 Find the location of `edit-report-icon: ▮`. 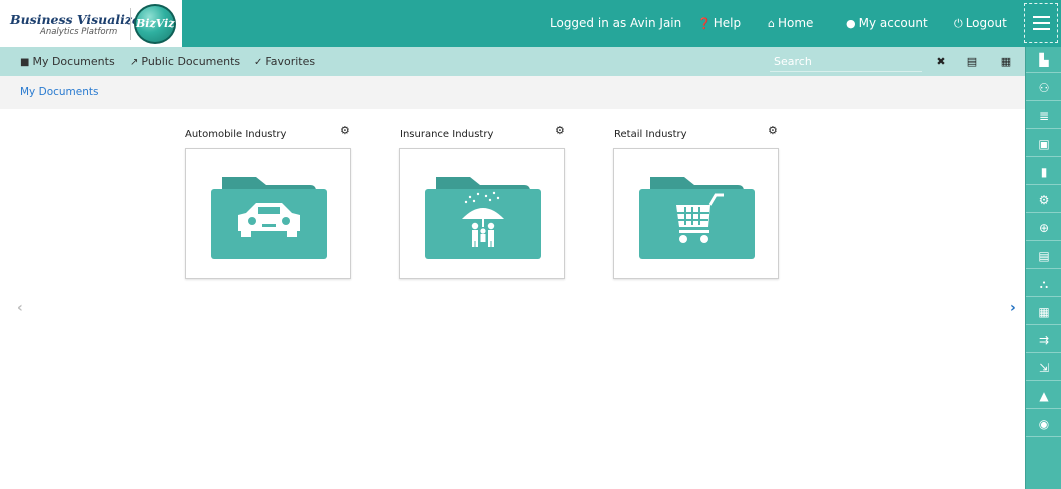

edit-report-icon: ▮ is located at coordinates (1043, 172).